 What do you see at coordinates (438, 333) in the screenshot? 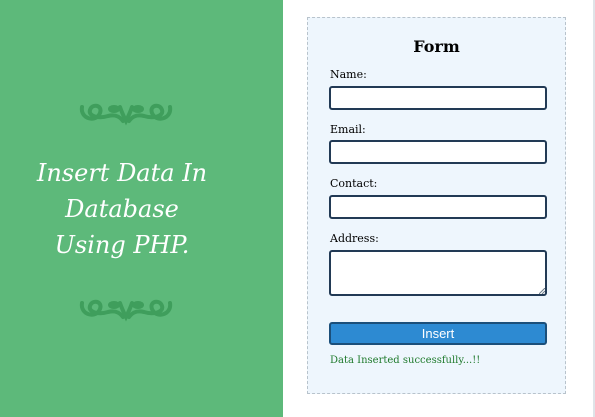
I see `insert-button: Insert` at bounding box center [438, 333].